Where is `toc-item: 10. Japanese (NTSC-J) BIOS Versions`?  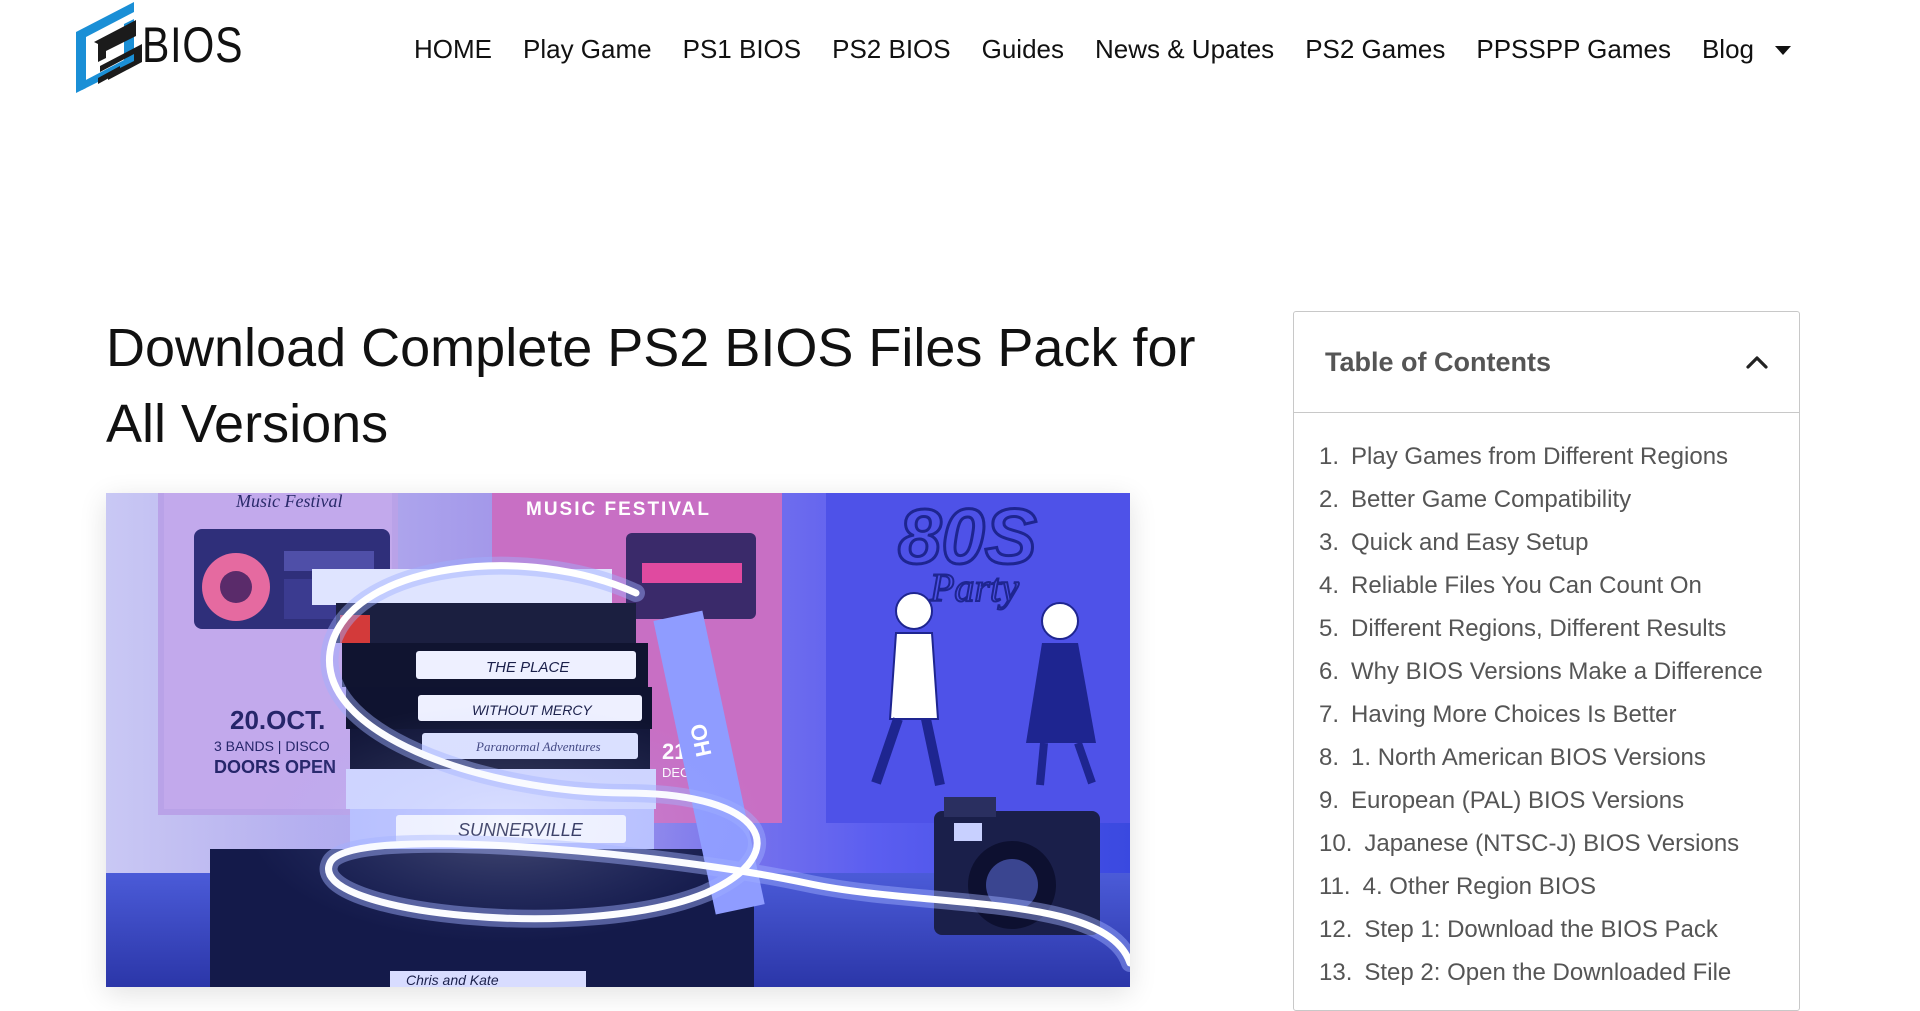
toc-item: 10. Japanese (NTSC-J) BIOS Versions is located at coordinates (1559, 847).